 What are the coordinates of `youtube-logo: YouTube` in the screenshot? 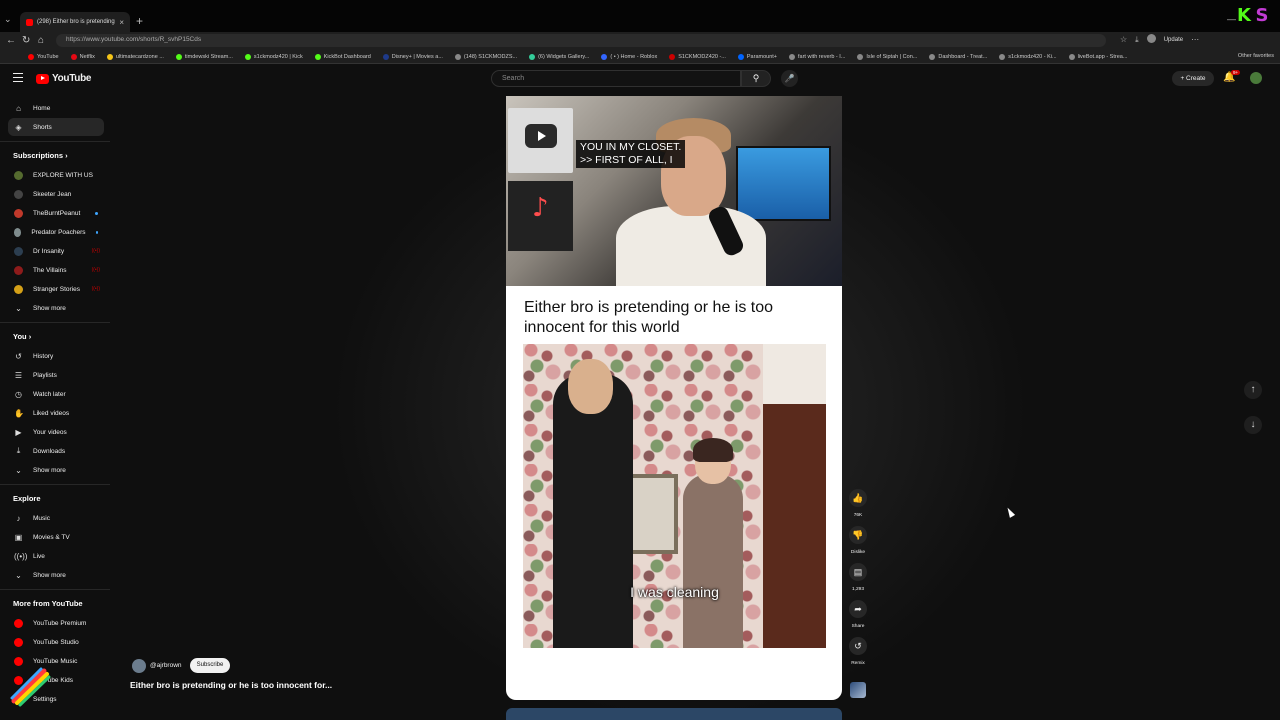 It's located at (64, 78).